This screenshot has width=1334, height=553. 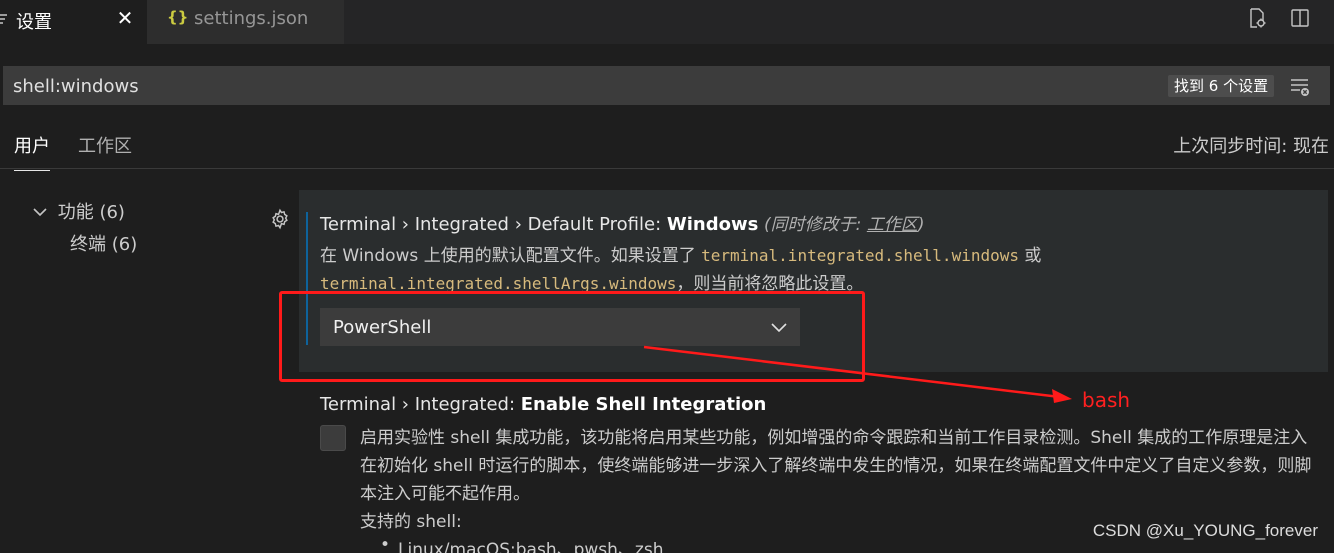 What do you see at coordinates (333, 438) in the screenshot?
I see `enable-shell-integration-checkbox` at bounding box center [333, 438].